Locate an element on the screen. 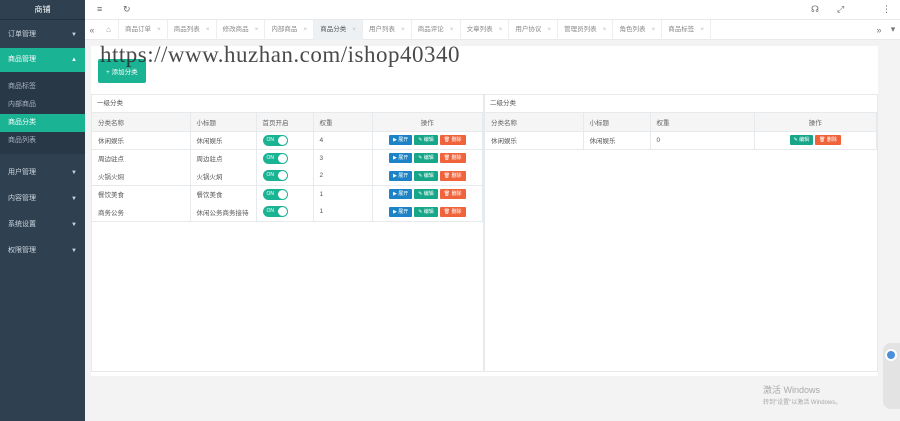  add-category-button: + 添加分类 is located at coordinates (122, 71).